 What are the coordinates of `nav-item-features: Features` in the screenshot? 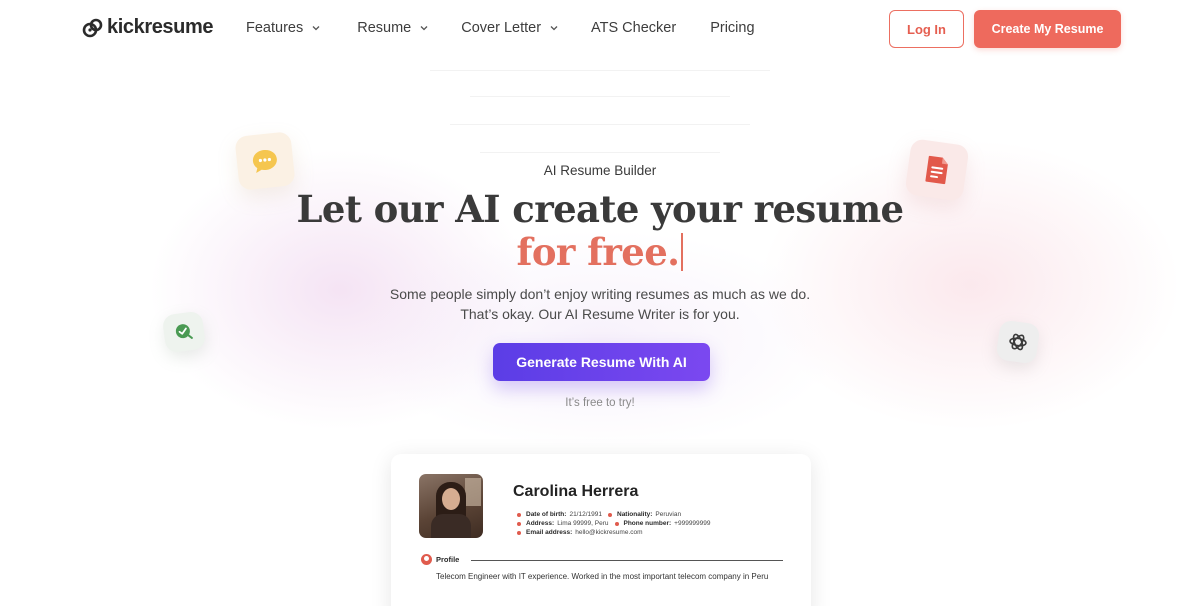 It's located at (283, 28).